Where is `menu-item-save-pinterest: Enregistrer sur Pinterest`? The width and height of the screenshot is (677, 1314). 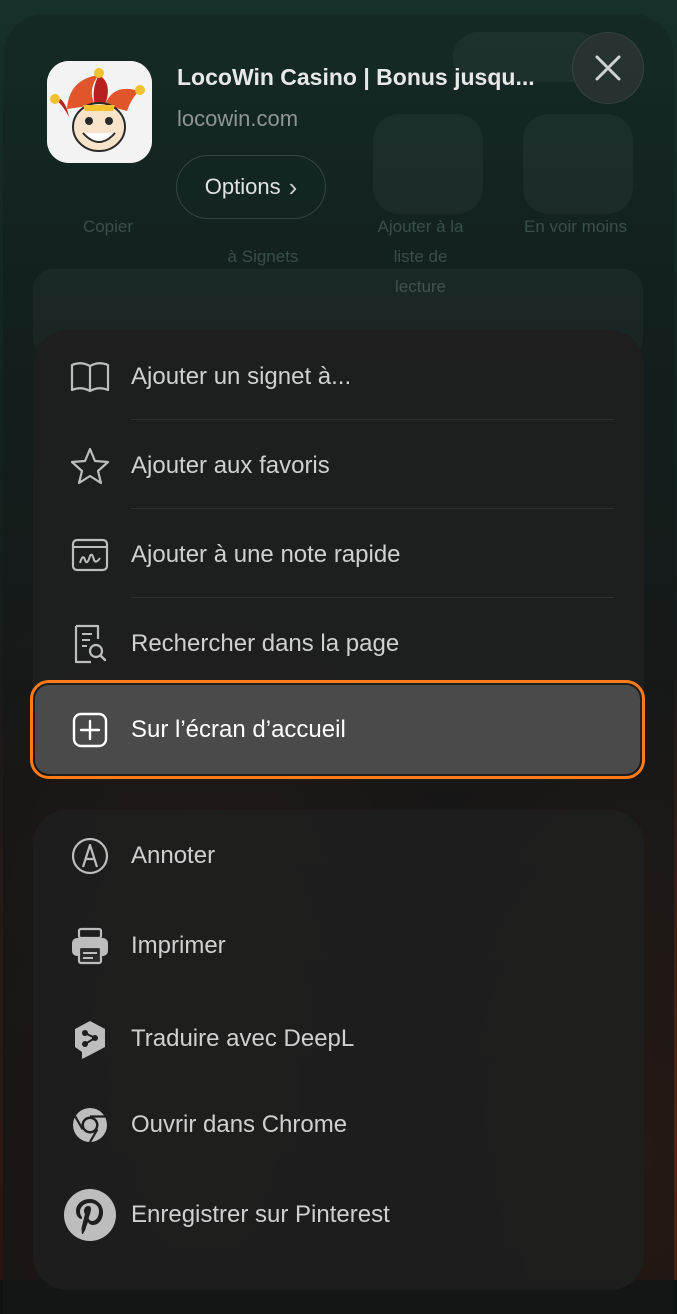
menu-item-save-pinterest: Enregistrer sur Pinterest is located at coordinates (338, 1214).